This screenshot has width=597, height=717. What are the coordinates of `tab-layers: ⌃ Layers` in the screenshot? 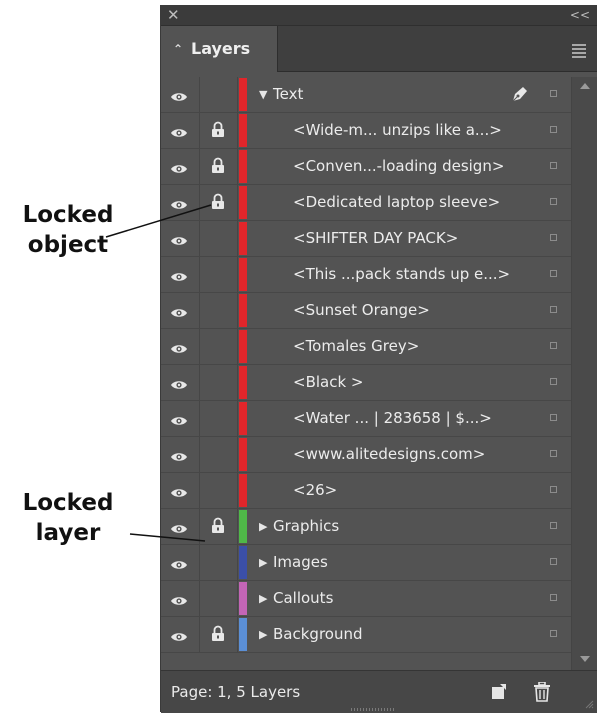 It's located at (219, 49).